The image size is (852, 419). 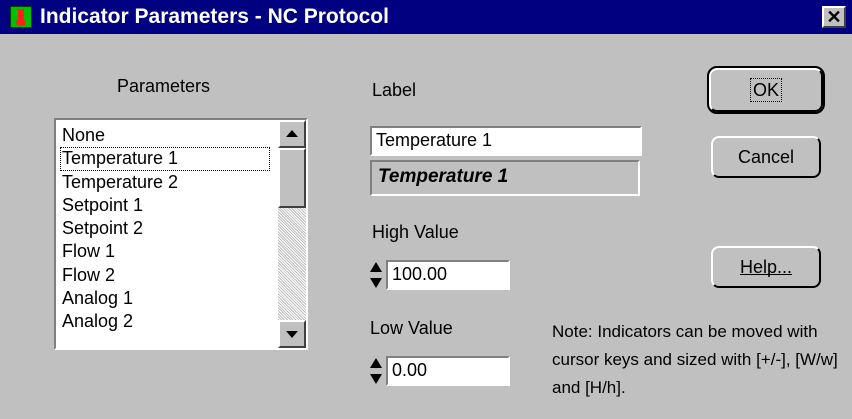 What do you see at coordinates (394, 90) in the screenshot?
I see `label-heading: Label` at bounding box center [394, 90].